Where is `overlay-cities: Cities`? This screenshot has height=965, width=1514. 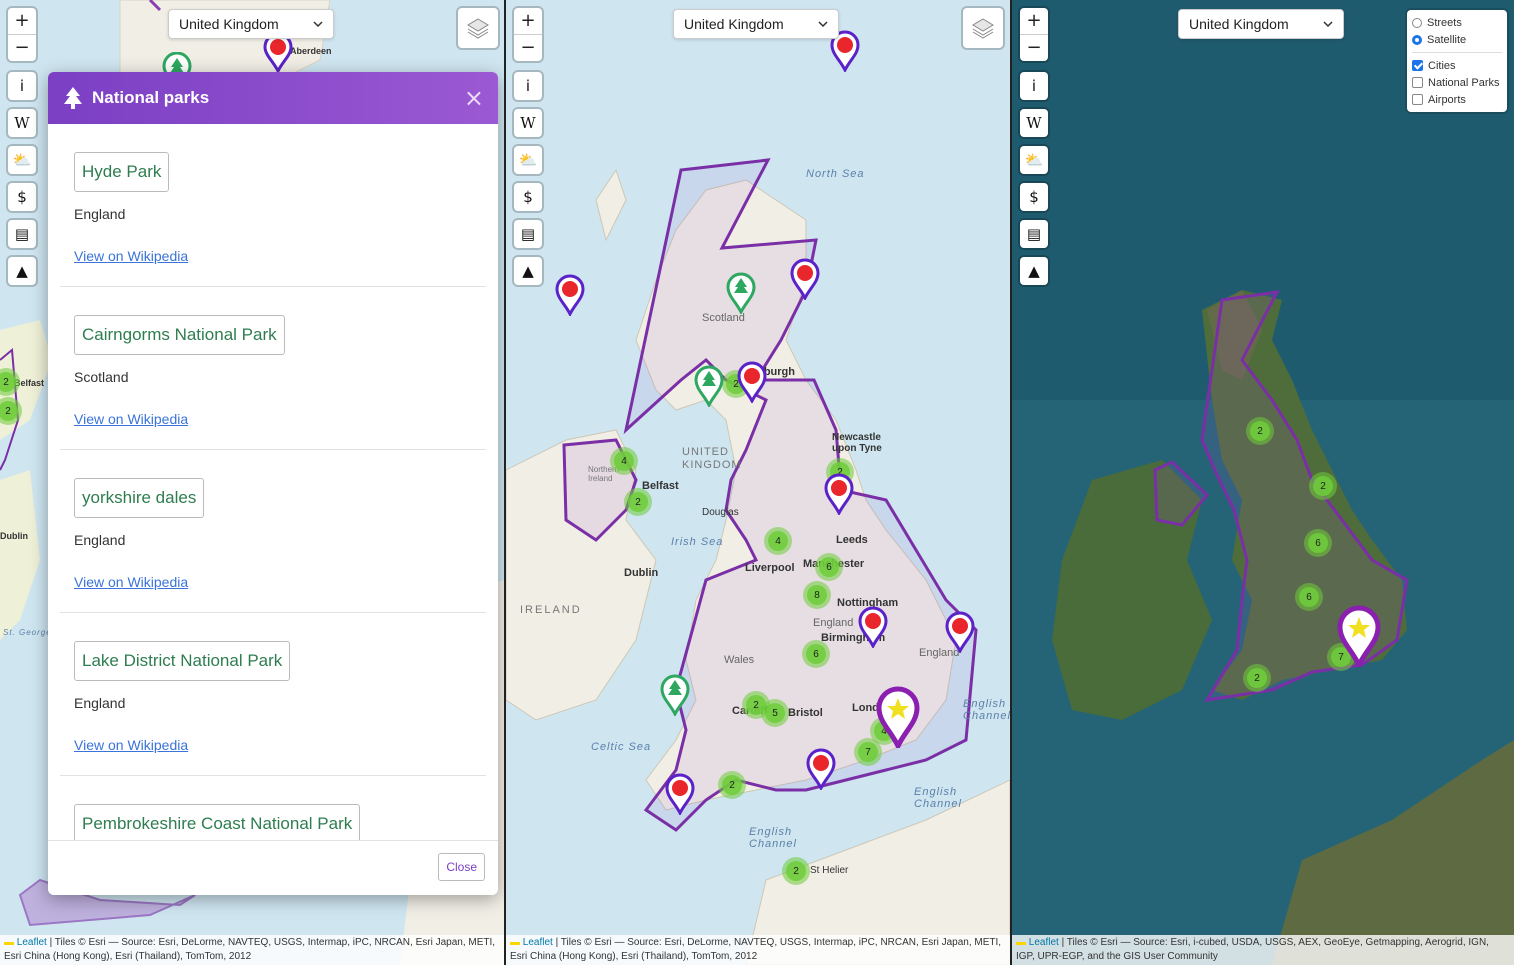 overlay-cities: Cities is located at coordinates (1457, 65).